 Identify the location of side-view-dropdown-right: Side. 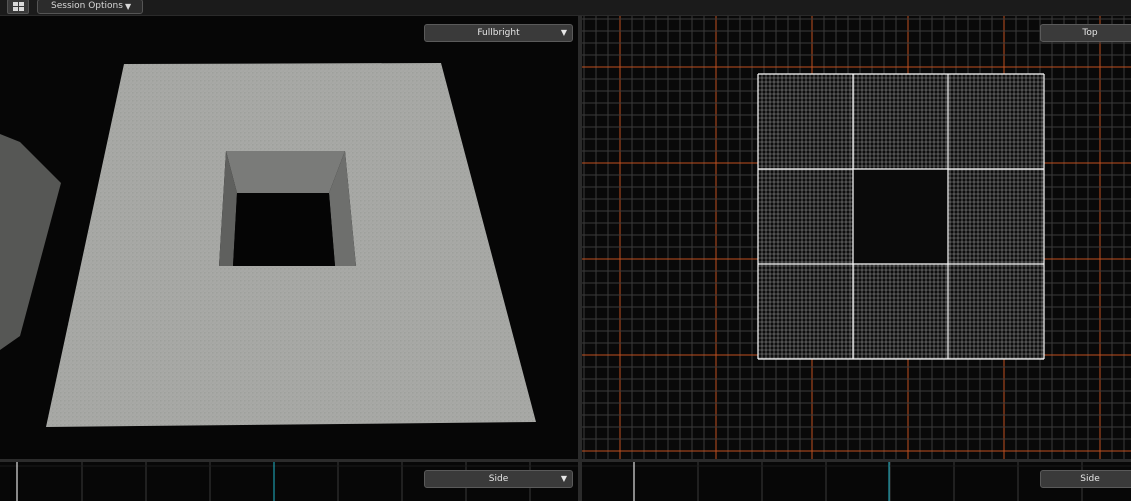
(1085, 479).